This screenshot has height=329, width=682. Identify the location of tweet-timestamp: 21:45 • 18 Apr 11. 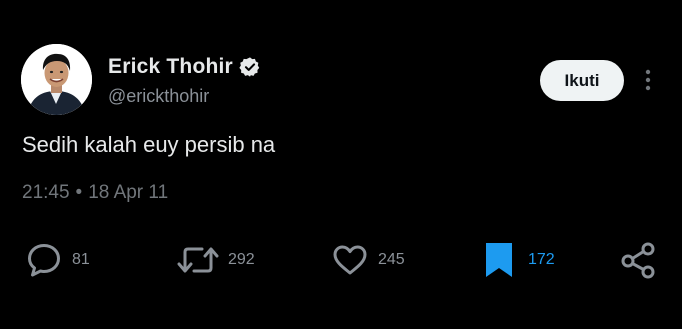
(95, 193).